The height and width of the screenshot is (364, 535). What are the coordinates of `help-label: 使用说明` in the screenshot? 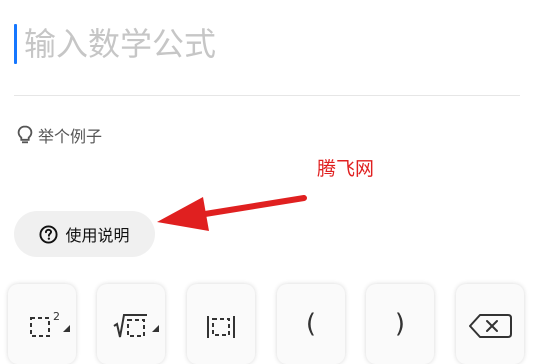 It's located at (97, 235).